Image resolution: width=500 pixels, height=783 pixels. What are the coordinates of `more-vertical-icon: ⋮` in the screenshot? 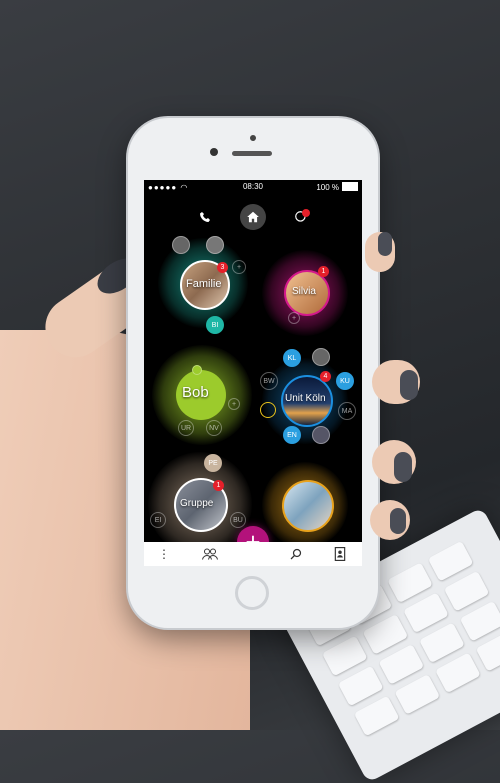 It's located at (164, 554).